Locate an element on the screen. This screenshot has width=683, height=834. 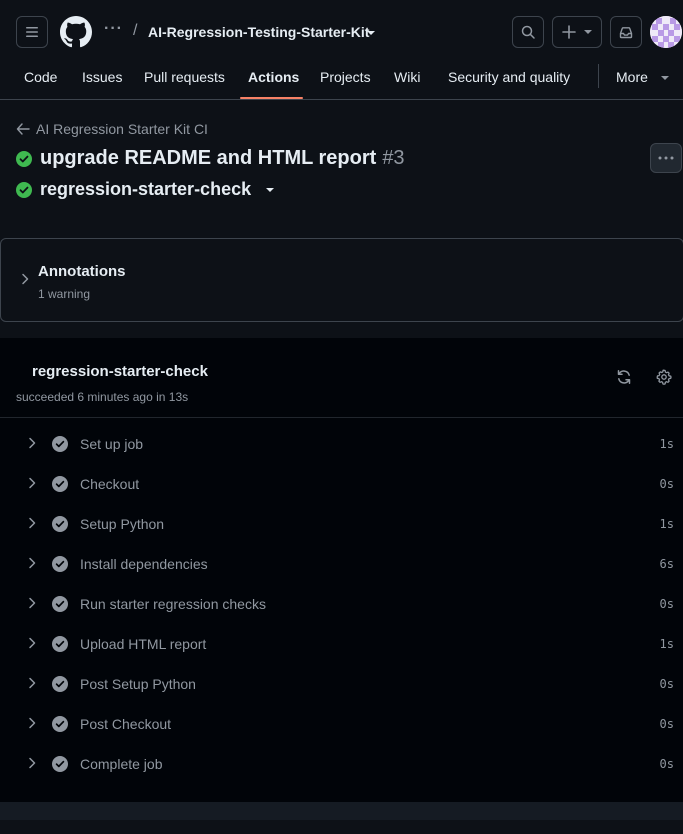
job-step: Set up job 1s is located at coordinates (341, 444).